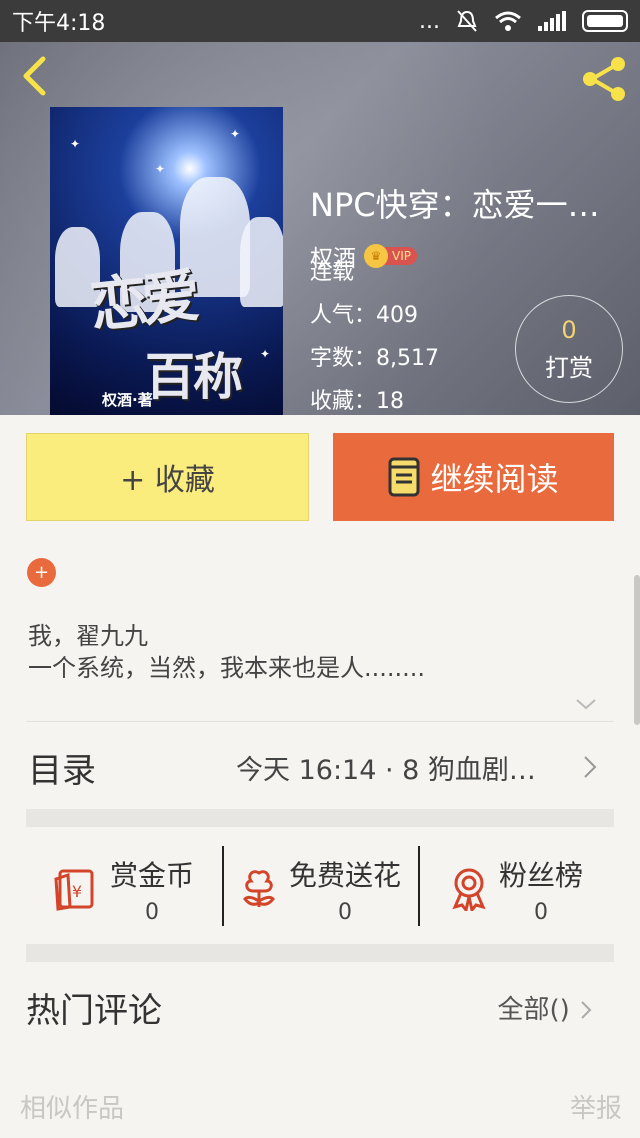  I want to click on free-flower-text: 免费送花 0, so click(345, 889).